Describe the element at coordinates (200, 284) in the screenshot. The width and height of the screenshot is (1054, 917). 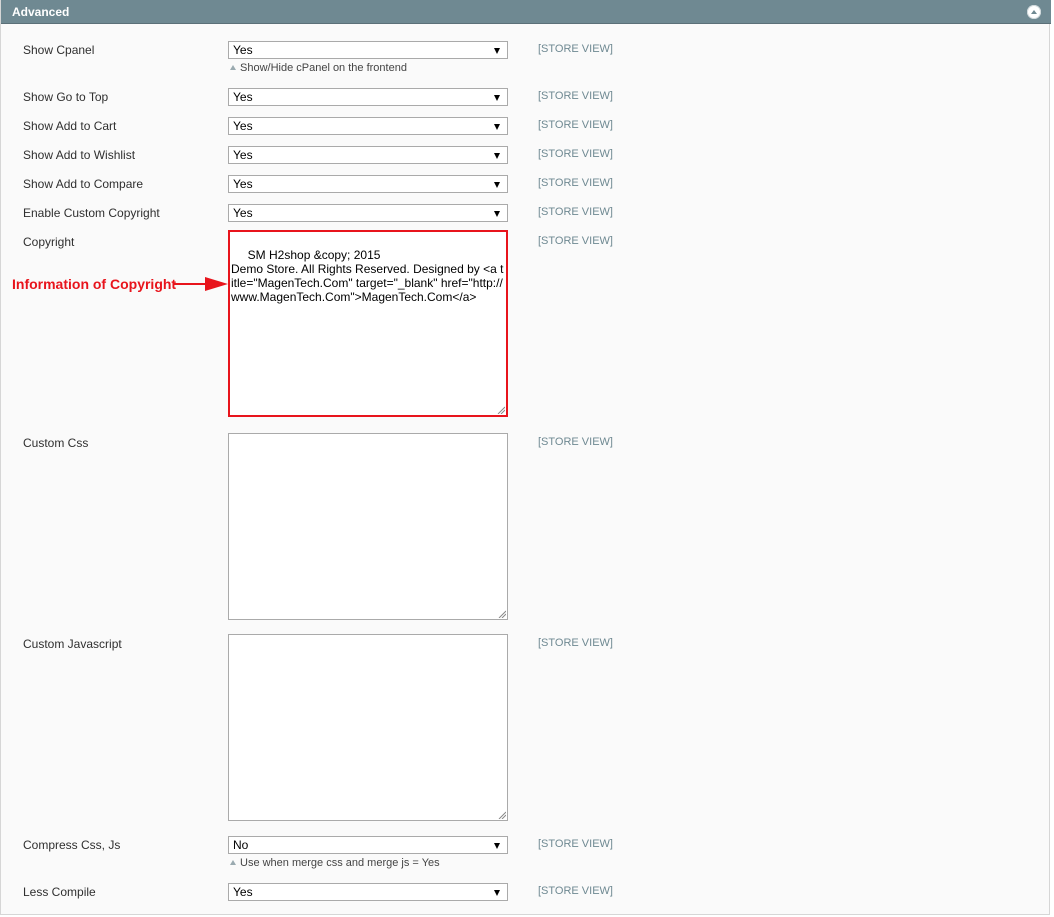
I see `annotation-arrow-icon` at that location.